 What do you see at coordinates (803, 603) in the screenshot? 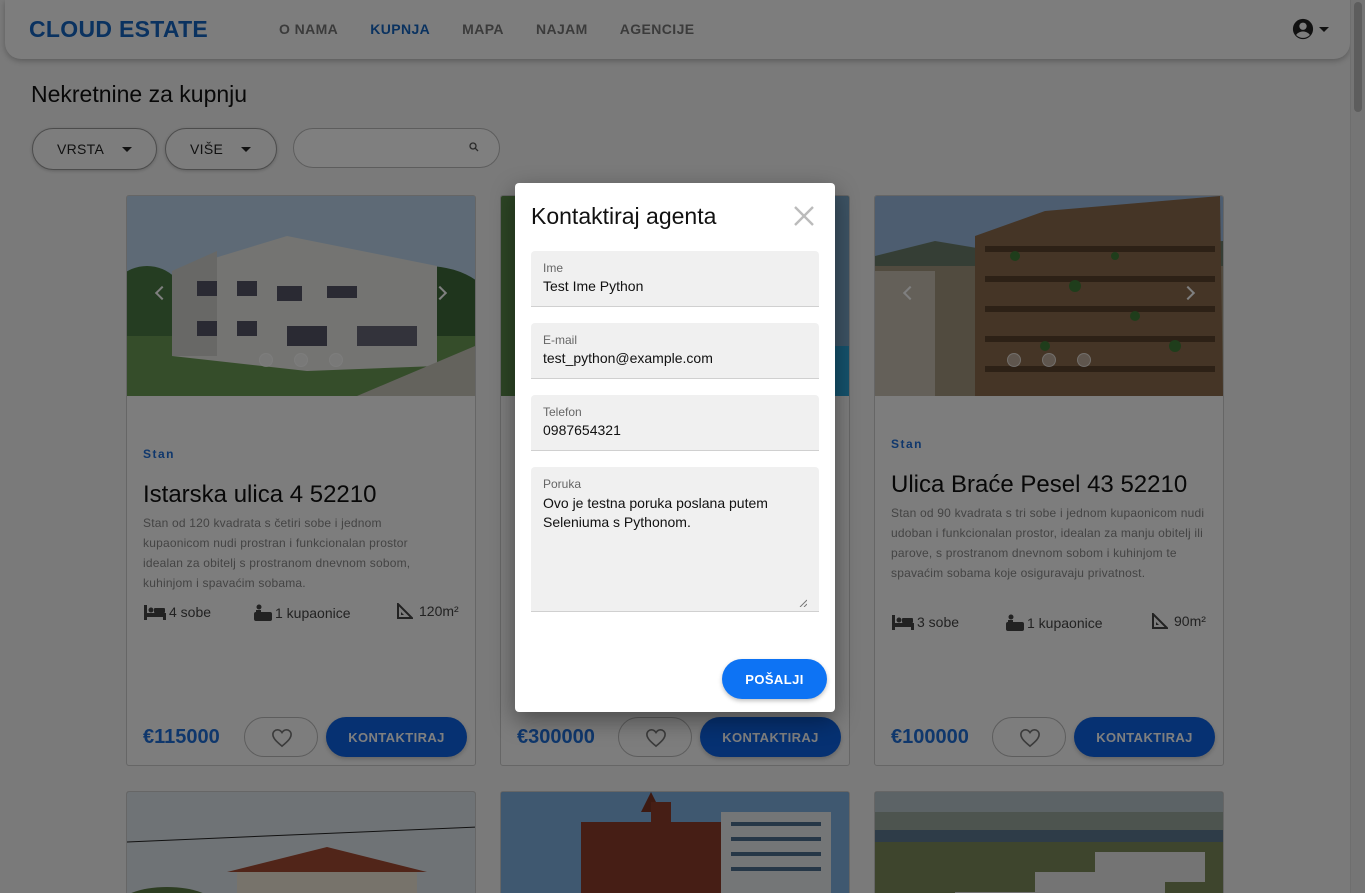
I see `resize-handle-icon` at bounding box center [803, 603].